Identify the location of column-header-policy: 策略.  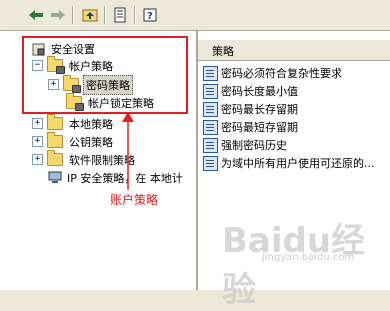
(294, 50).